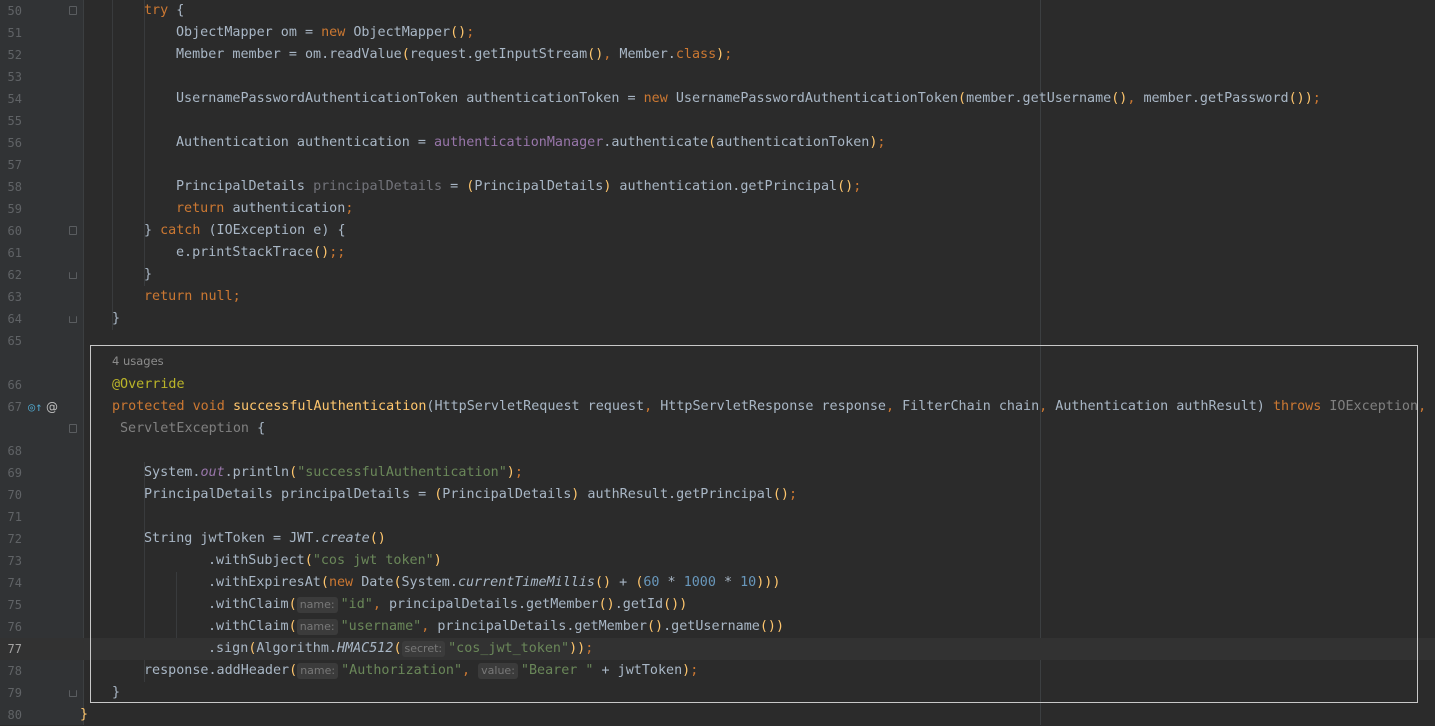  I want to click on code-text: String jwtToken = JWT.create(), so click(265, 539).